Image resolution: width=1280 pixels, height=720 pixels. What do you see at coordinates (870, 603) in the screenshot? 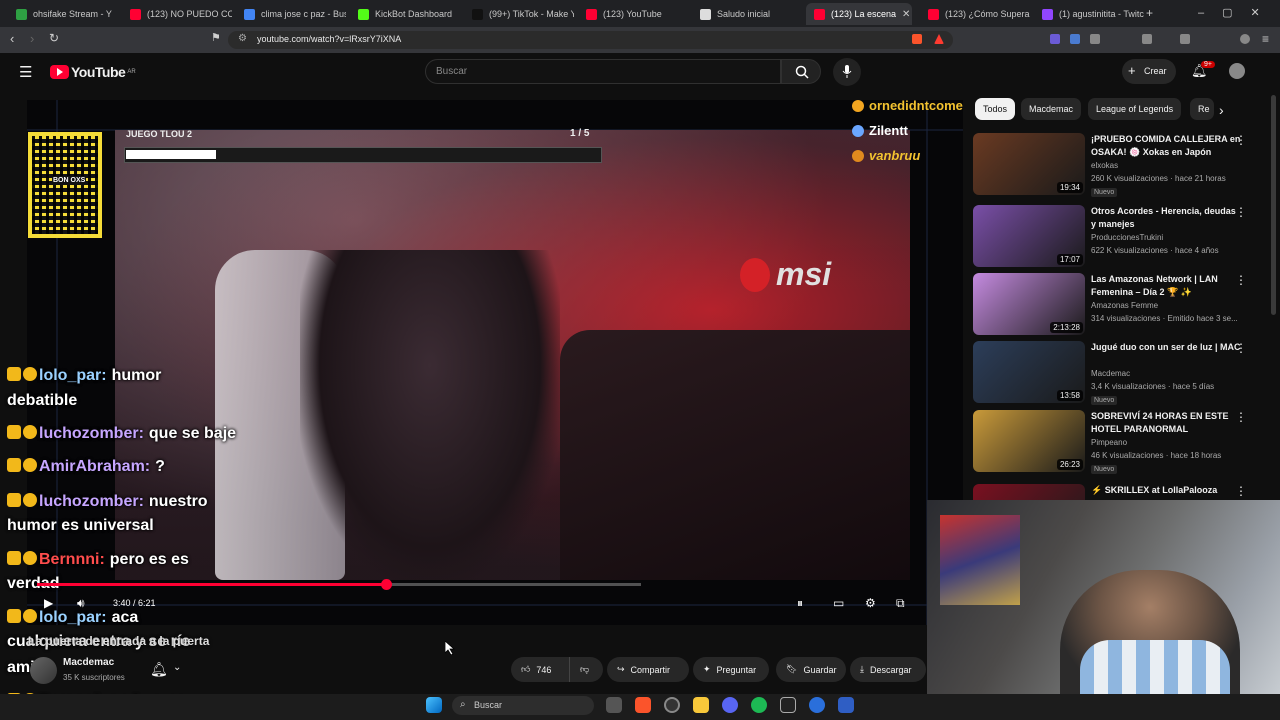
I see `settings-gear-icon: ⚙` at bounding box center [870, 603].